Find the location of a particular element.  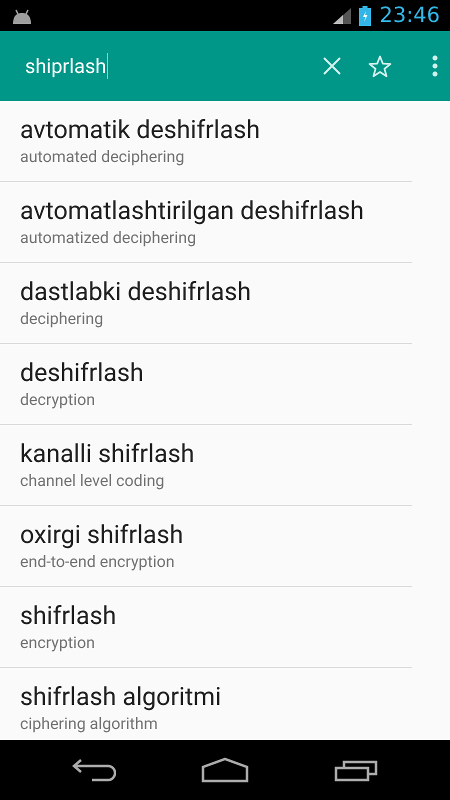

term-text: deshifrlash is located at coordinates (82, 374).